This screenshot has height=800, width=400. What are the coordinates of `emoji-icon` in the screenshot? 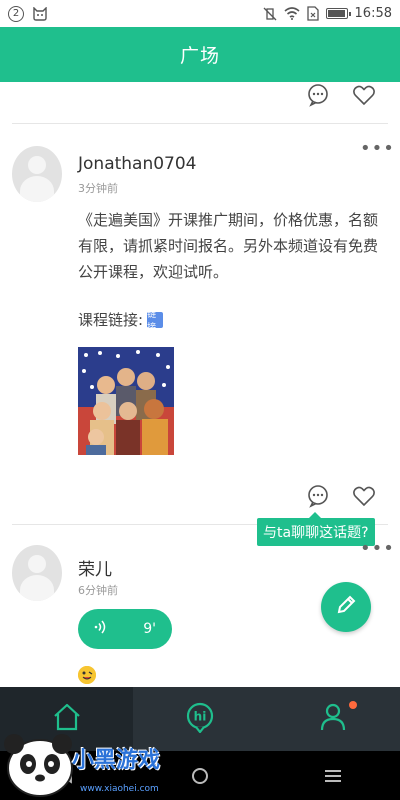 It's located at (87, 675).